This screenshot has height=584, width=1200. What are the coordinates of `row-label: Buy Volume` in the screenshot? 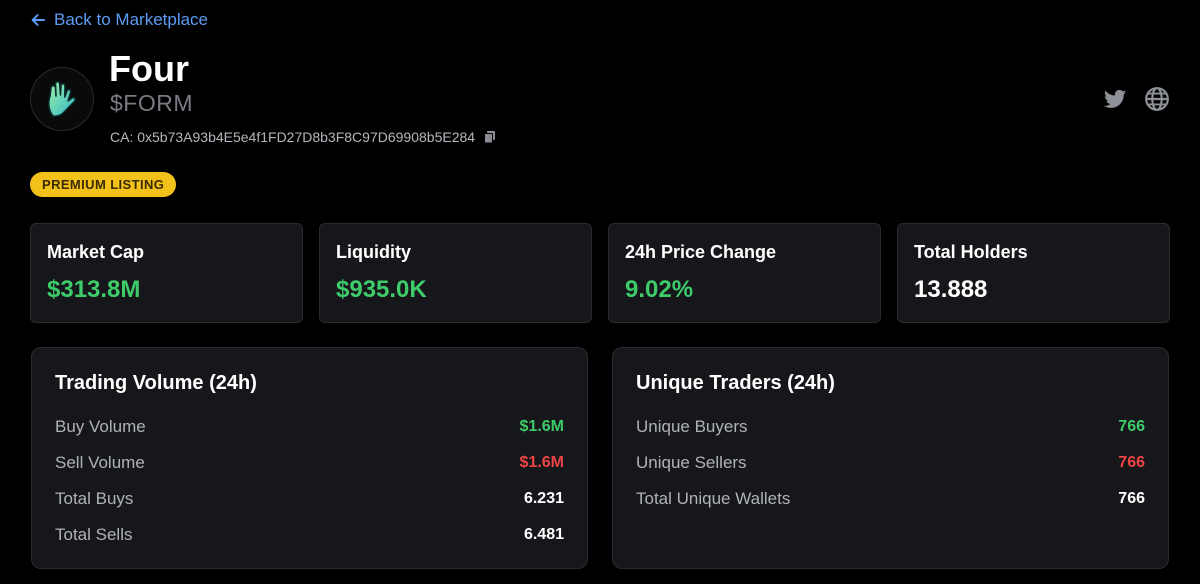 It's located at (100, 426).